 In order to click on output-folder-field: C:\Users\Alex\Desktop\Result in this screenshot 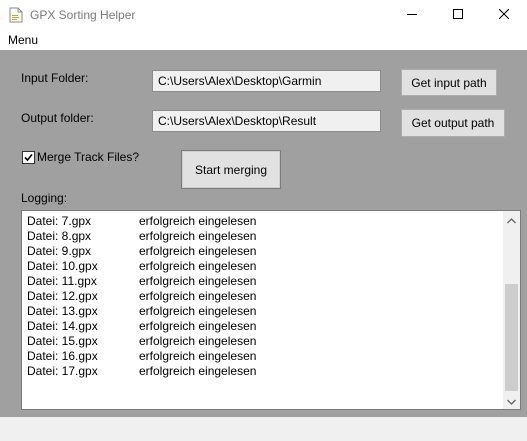, I will do `click(266, 121)`.